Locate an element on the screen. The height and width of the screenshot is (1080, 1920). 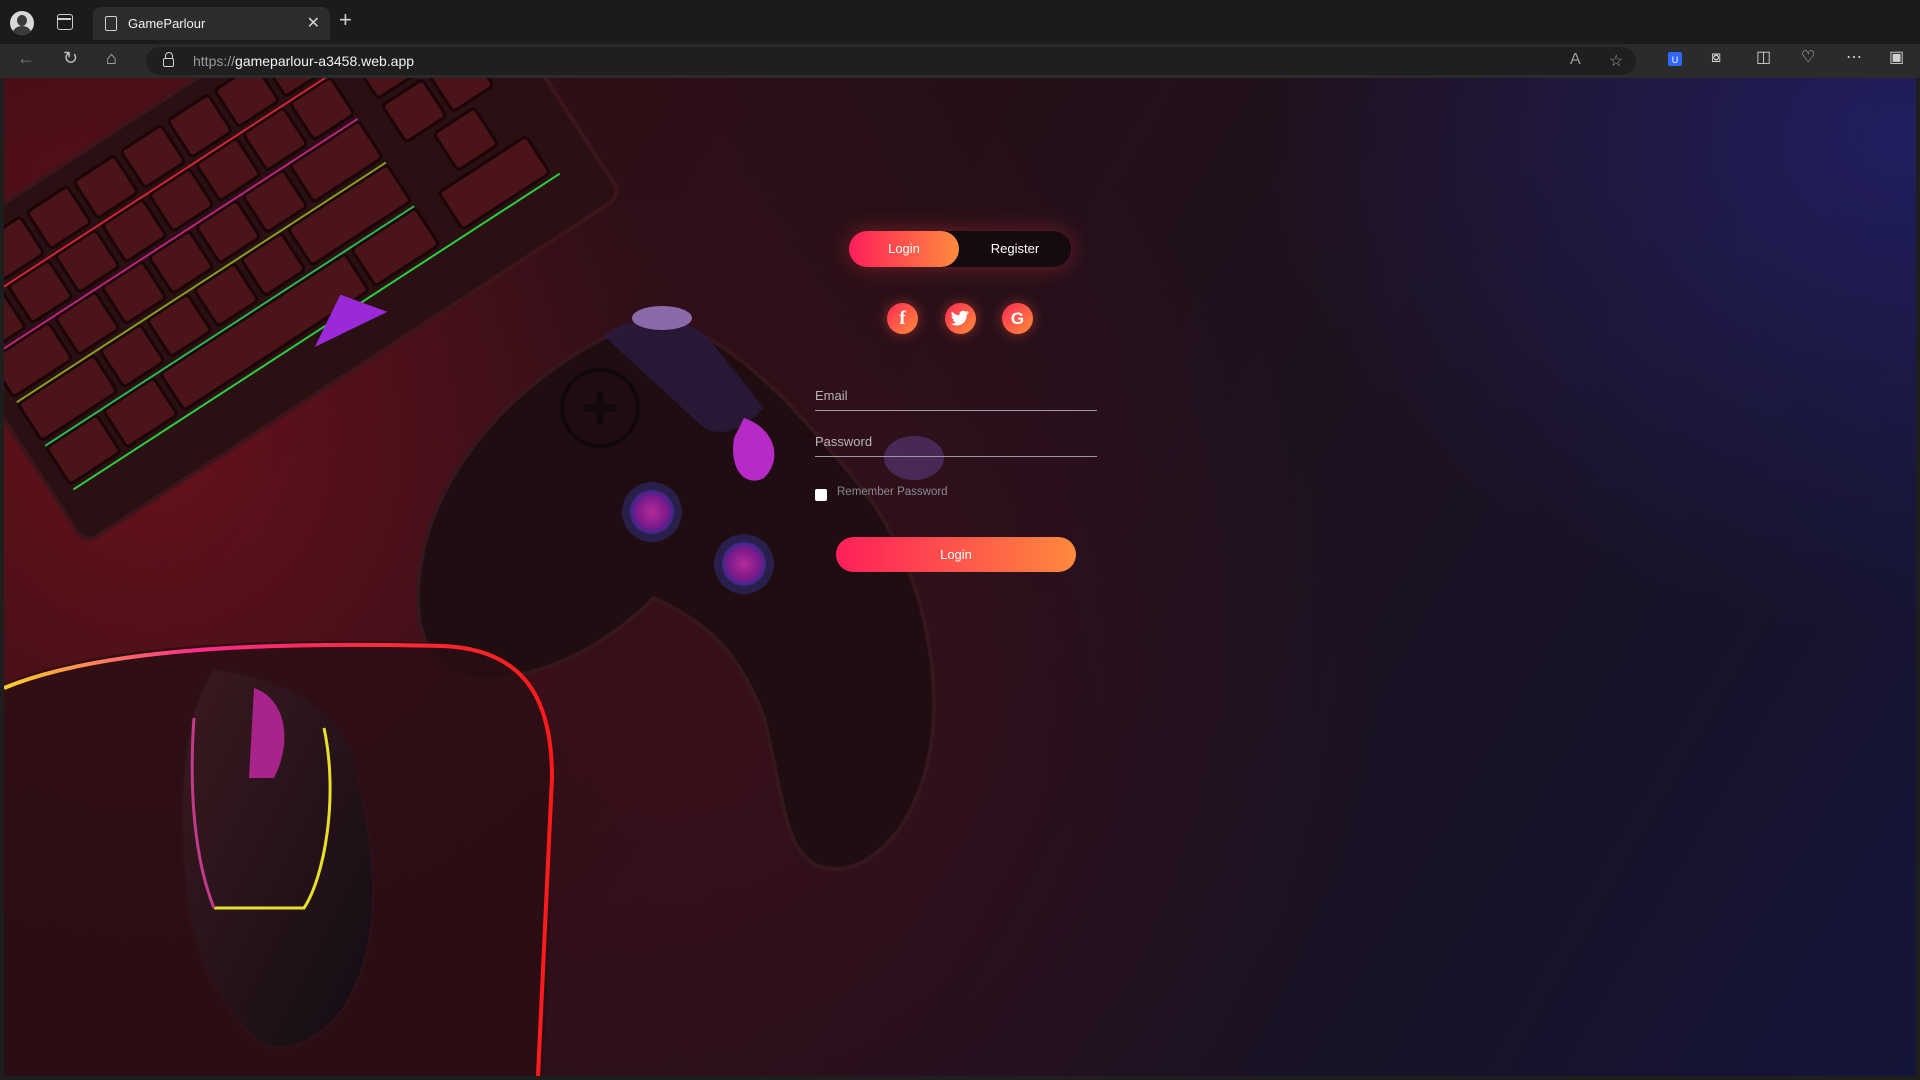
register-tab-button: Register is located at coordinates (1015, 249).